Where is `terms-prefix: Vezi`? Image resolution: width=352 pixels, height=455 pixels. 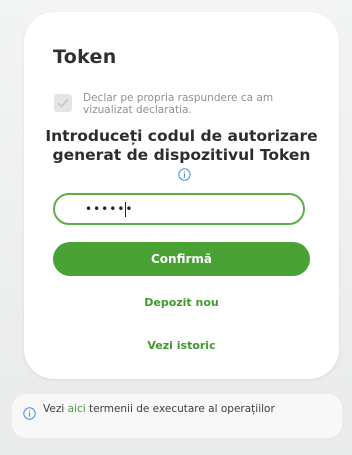 terms-prefix: Vezi is located at coordinates (54, 409).